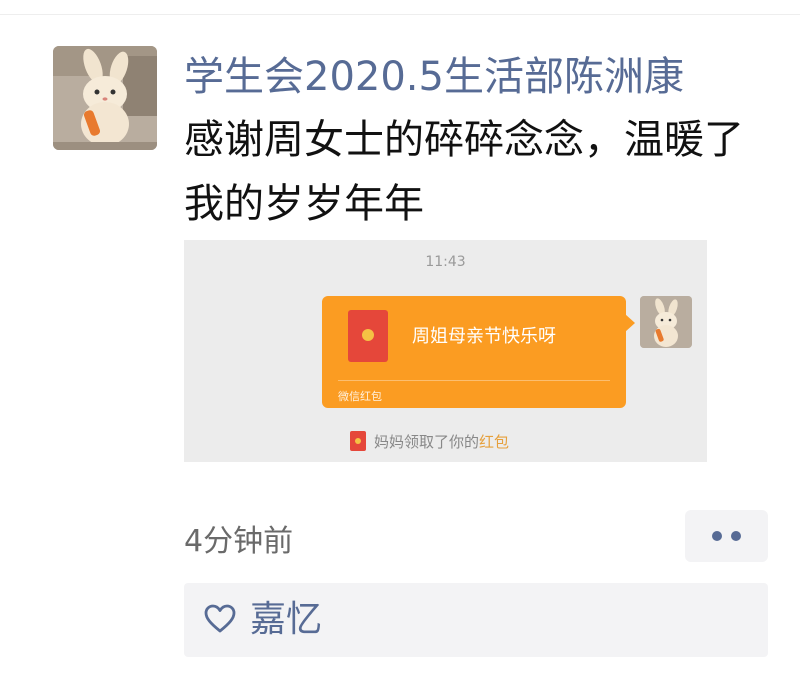 The width and height of the screenshot is (800, 689). What do you see at coordinates (358, 441) in the screenshot?
I see `red-packet-small-icon` at bounding box center [358, 441].